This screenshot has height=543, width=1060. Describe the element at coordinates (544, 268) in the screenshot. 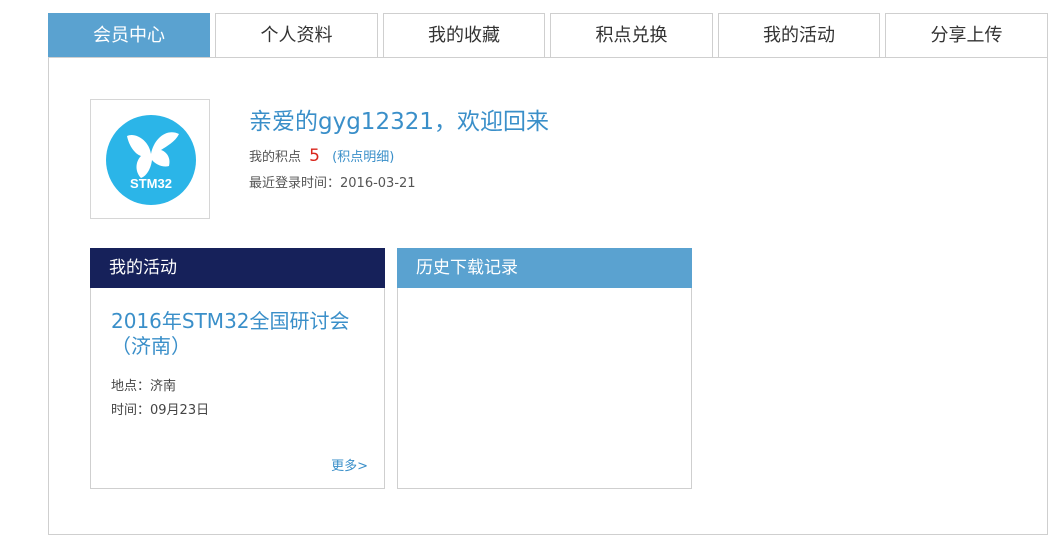

I see `download-history-header: 历史下载记录` at that location.